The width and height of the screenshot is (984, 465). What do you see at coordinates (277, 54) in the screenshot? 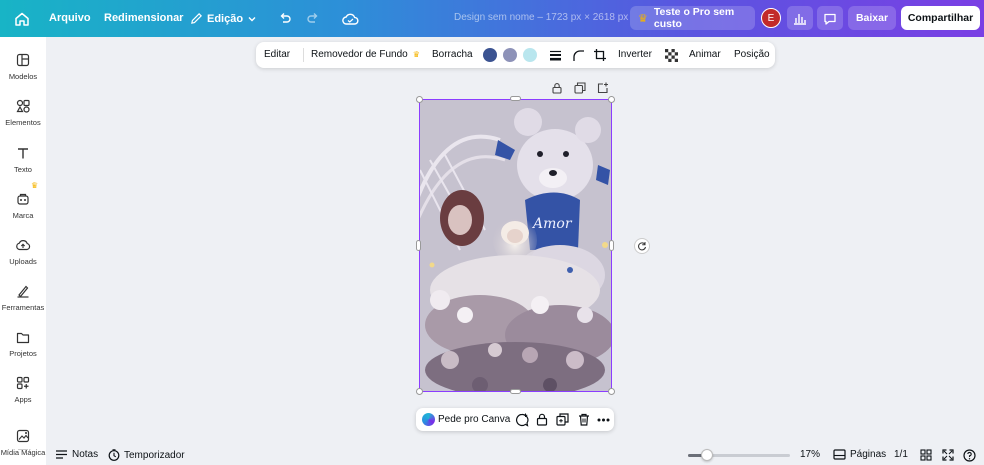
I see `edit-button: Editar` at bounding box center [277, 54].